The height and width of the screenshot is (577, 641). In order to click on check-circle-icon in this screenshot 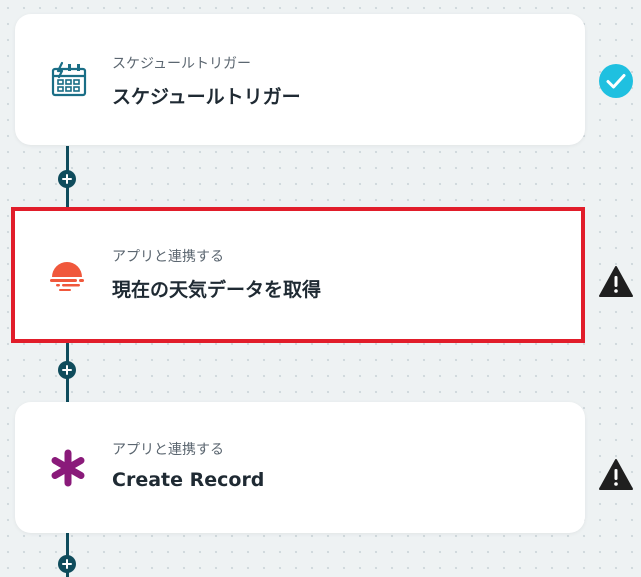, I will do `click(616, 81)`.